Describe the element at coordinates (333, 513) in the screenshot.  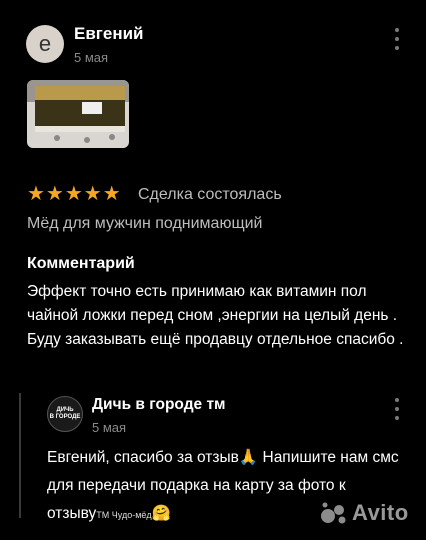
I see `avito-logo-icon` at that location.